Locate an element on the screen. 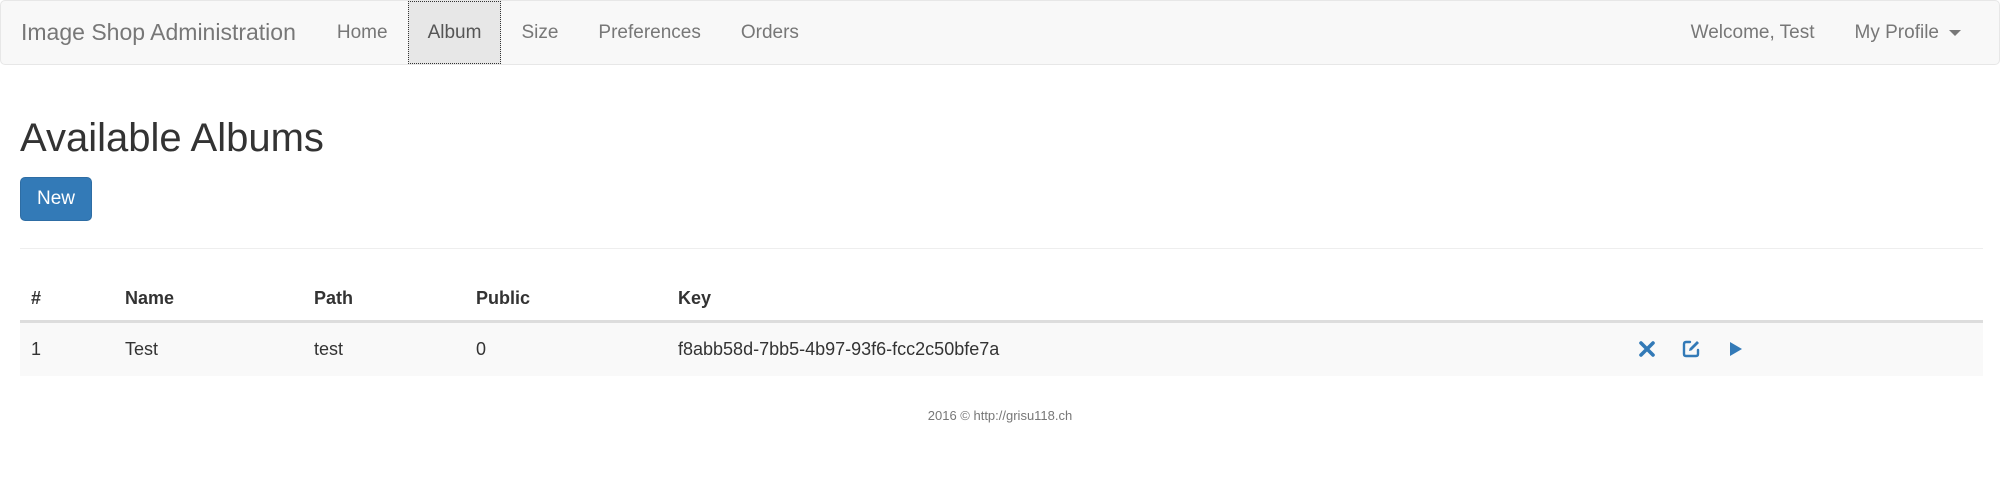  nav-preferences: Preferences is located at coordinates (649, 32).